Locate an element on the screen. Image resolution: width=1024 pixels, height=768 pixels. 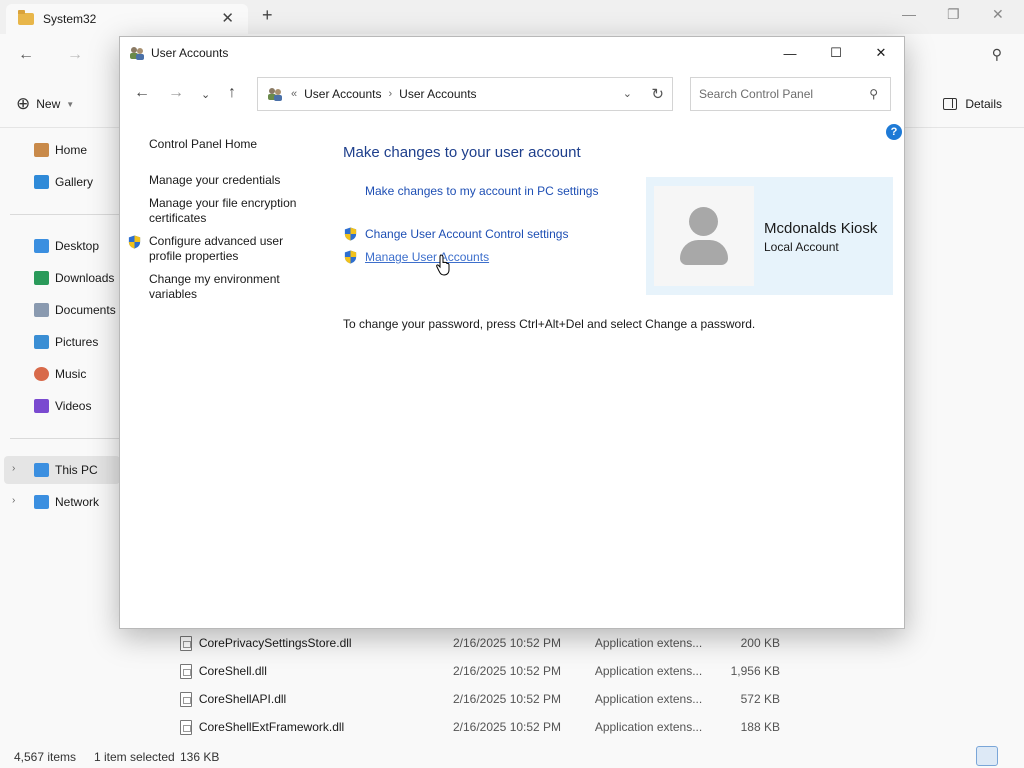
sidebar-item-network: Network is located at coordinates (66, 502).